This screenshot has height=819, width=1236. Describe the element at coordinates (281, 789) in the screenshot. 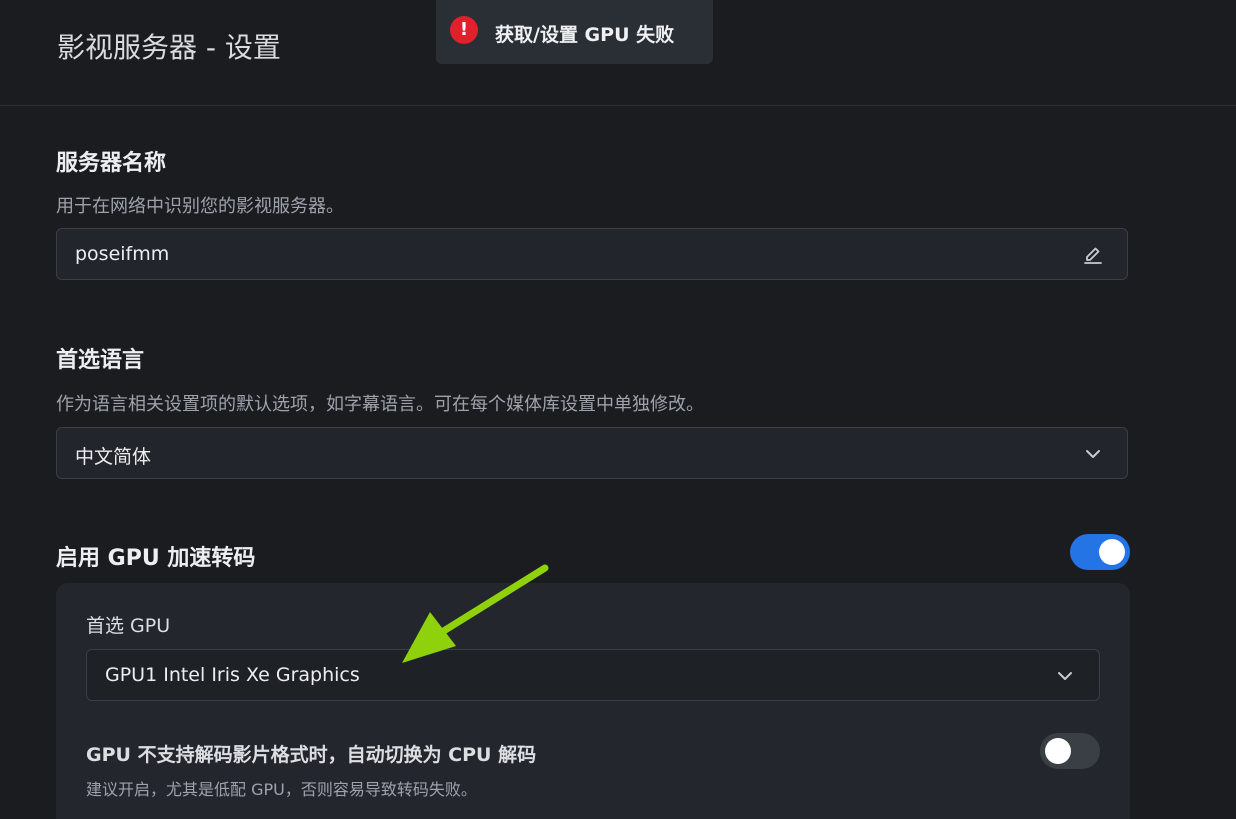

I see `cpu-fallback-description: 建议开启，尤其是低配 GPU，否则容易导致转码失败。` at that location.